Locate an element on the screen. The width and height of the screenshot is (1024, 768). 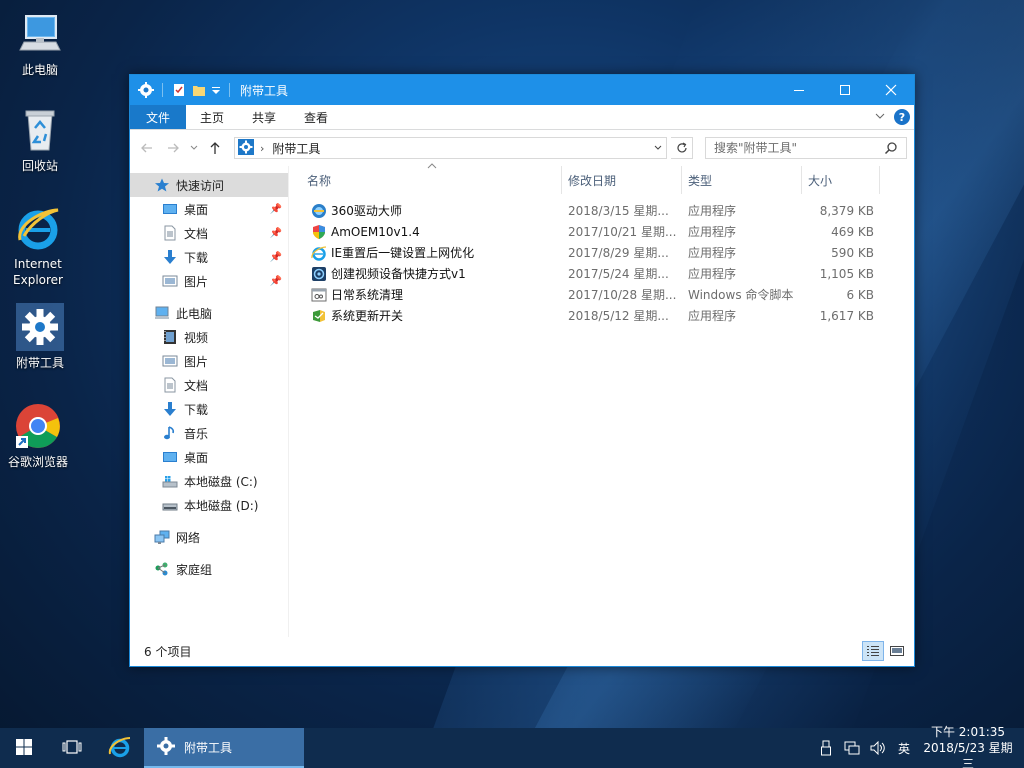
search-icon is located at coordinates (891, 149).